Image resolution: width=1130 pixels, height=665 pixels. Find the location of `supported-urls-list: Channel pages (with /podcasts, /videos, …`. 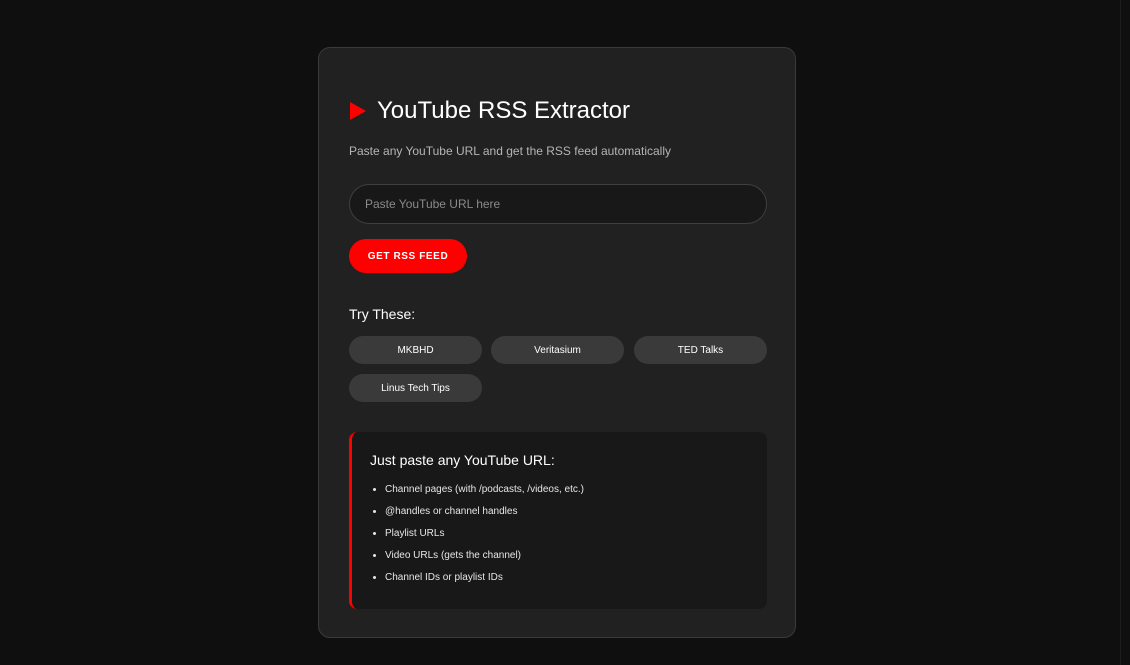

supported-urls-list: Channel pages (with /podcasts, /videos, … is located at coordinates (477, 537).